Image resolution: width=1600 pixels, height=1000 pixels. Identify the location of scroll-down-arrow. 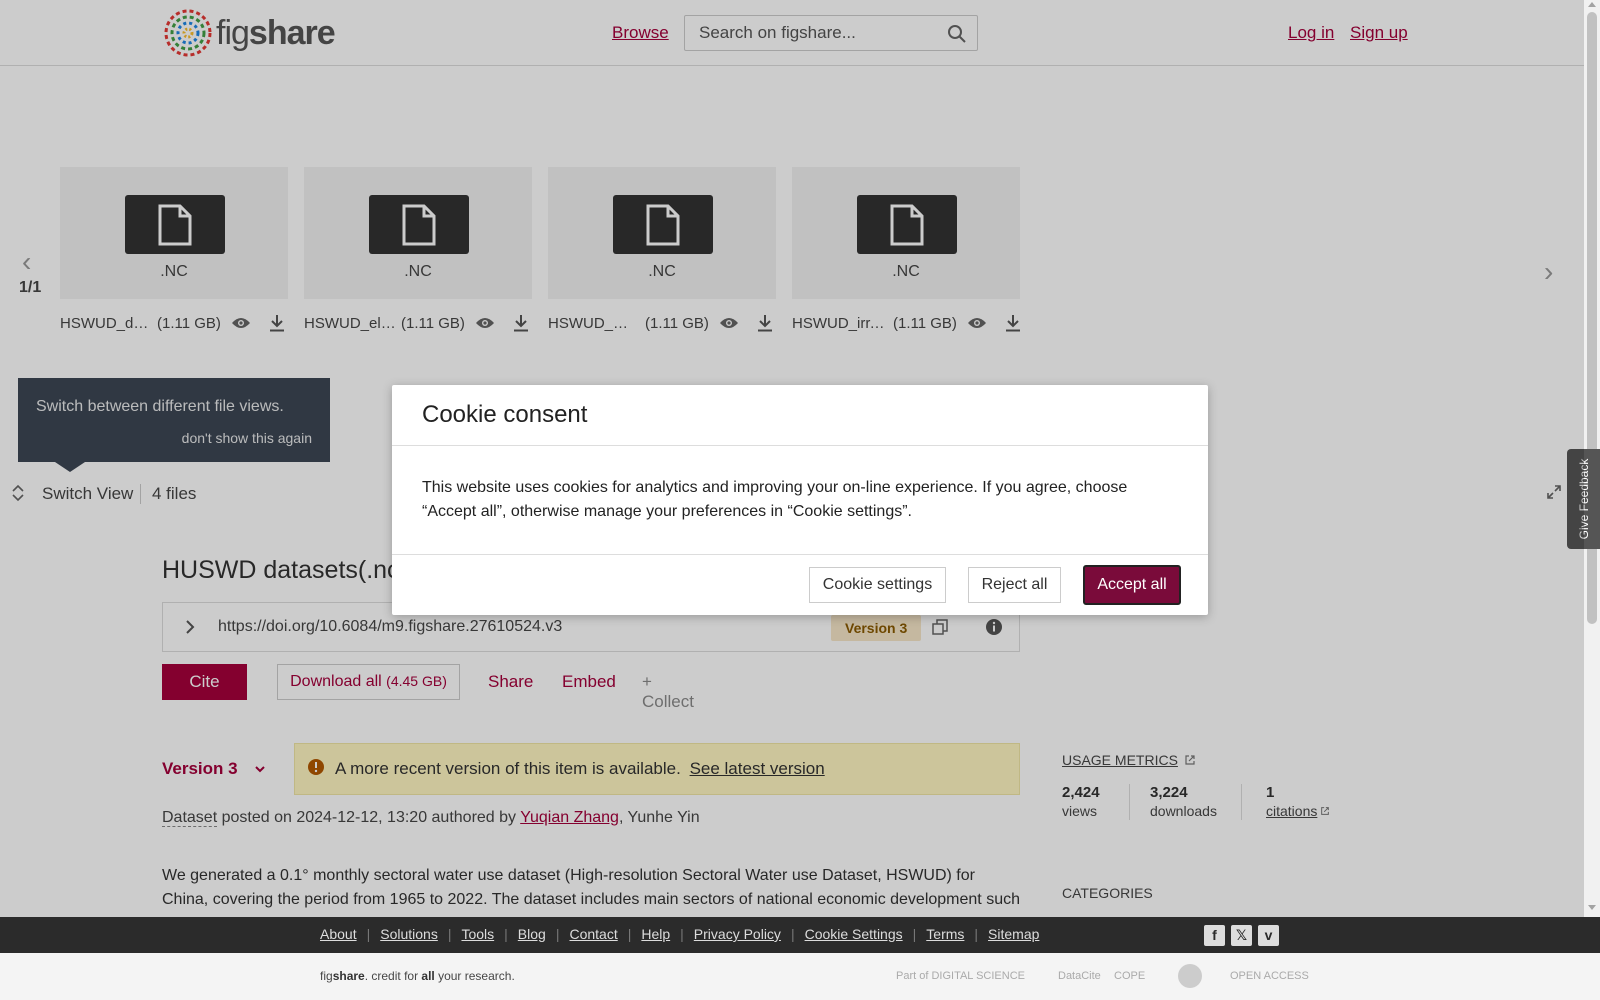
(1592, 907).